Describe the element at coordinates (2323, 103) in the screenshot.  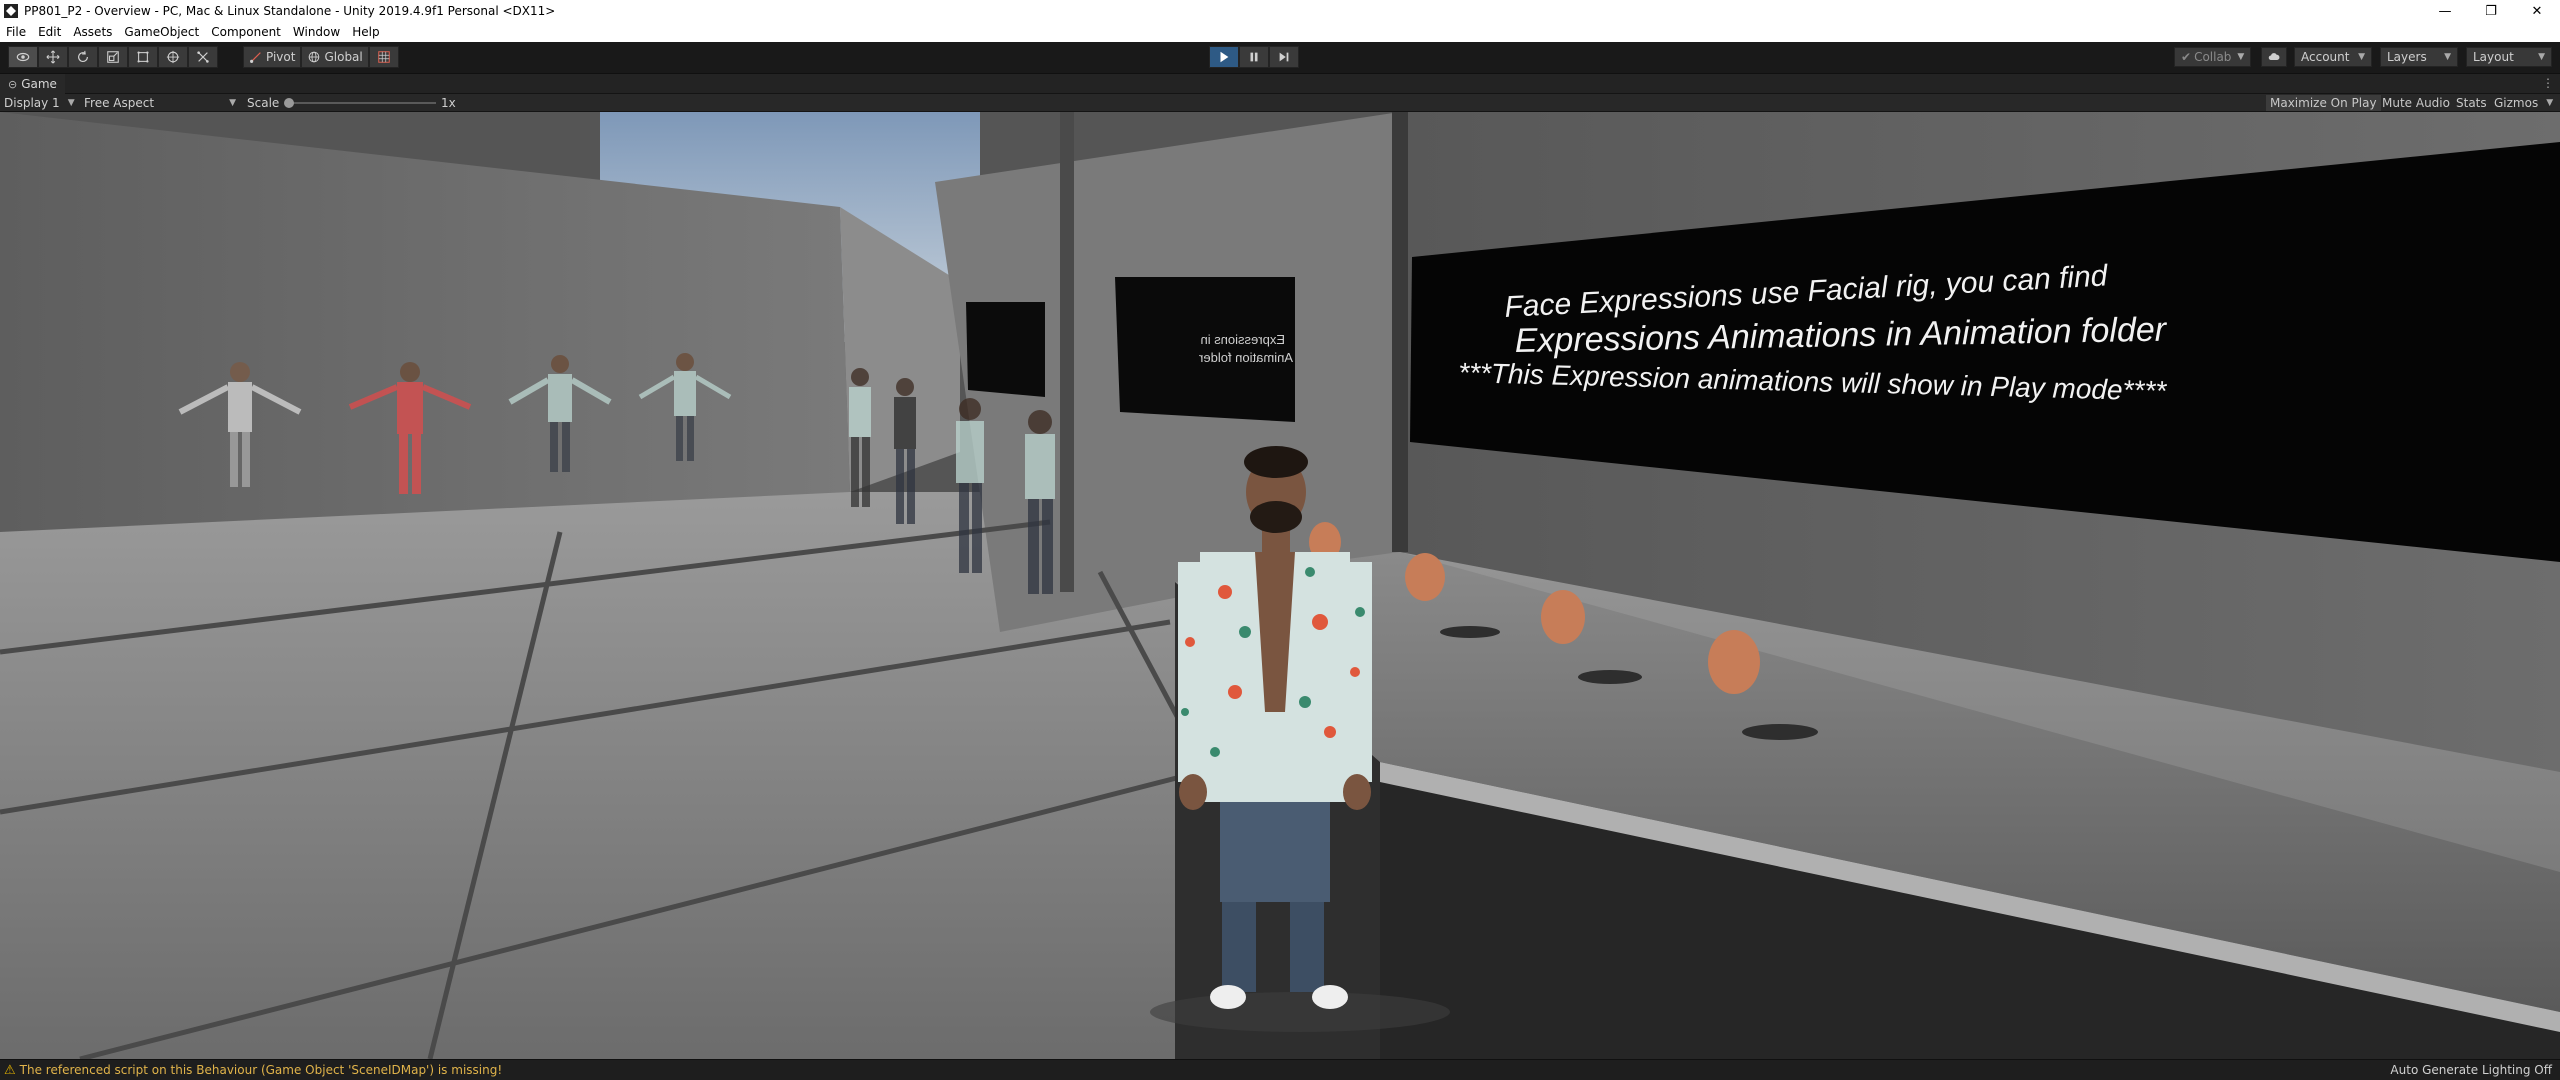
I see `maximize-on-play-toggle: Maximize On Play` at that location.